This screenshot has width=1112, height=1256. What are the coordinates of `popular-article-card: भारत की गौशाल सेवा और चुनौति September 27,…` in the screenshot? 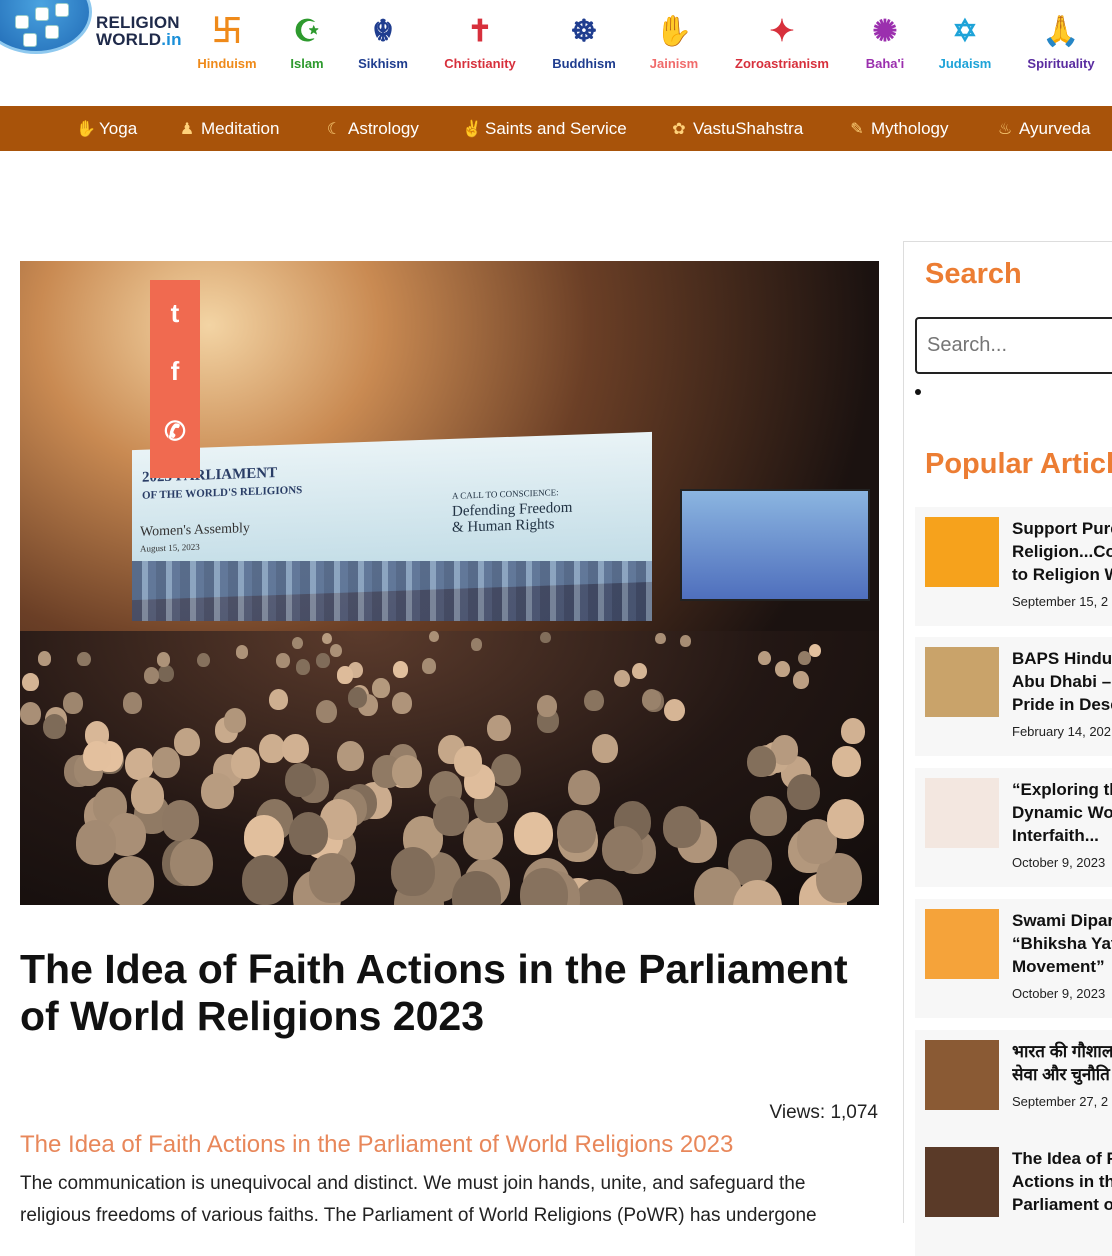 It's located at (1013, 1089).